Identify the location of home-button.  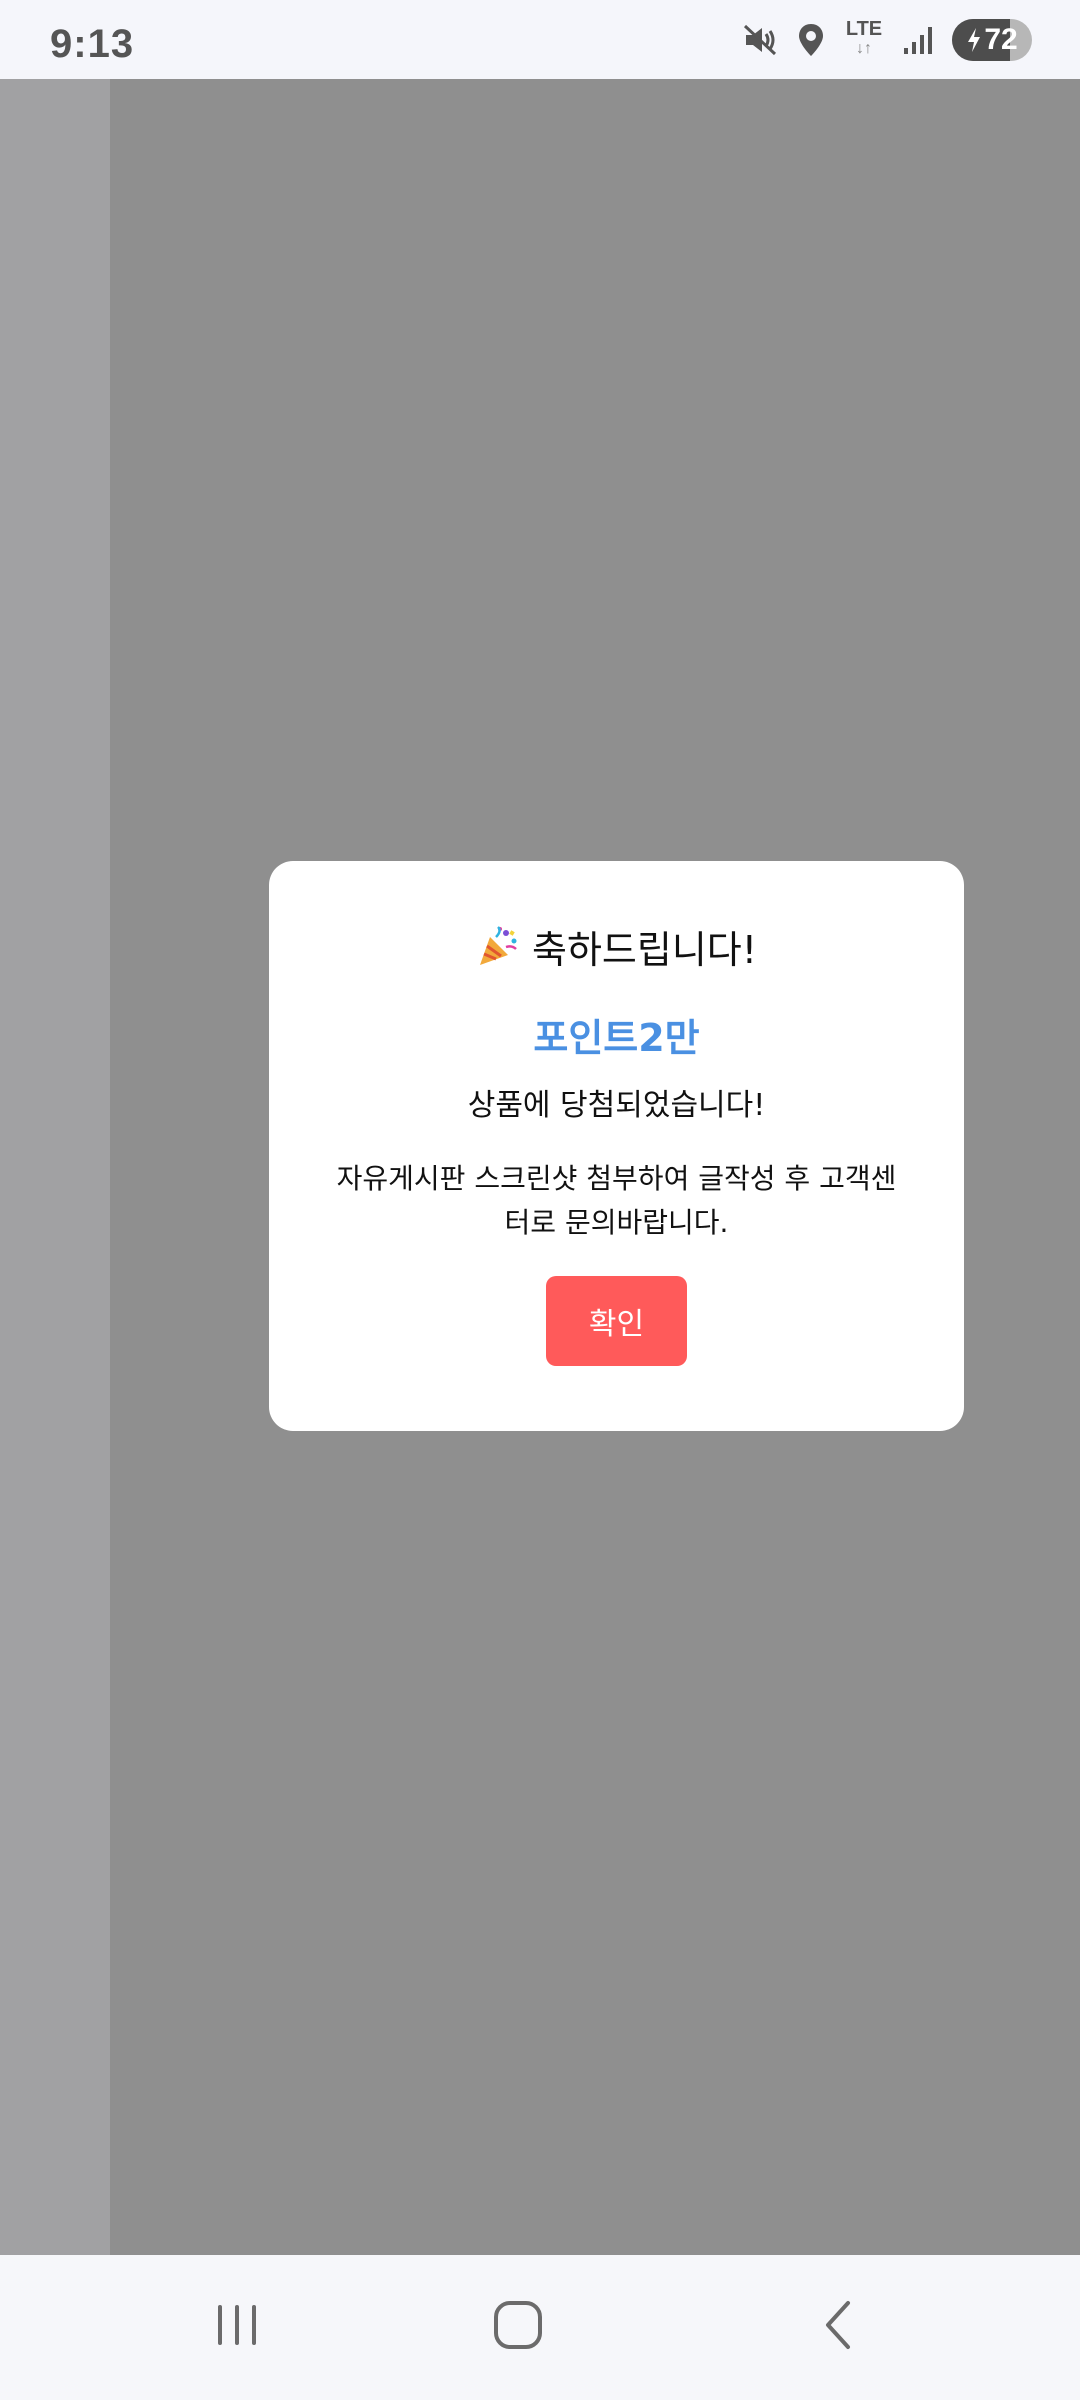
(518, 2325).